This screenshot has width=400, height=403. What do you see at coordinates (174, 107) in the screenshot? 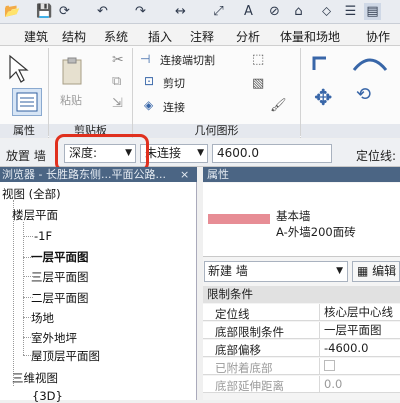
I see `connect-label: 连接` at bounding box center [174, 107].